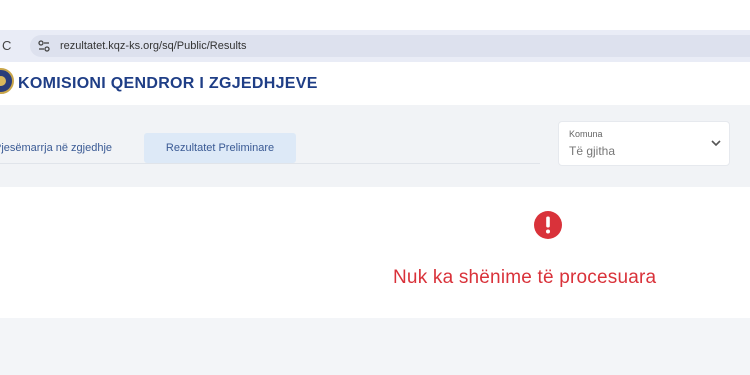 The height and width of the screenshot is (375, 750). Describe the element at coordinates (168, 83) in the screenshot. I see `org-name: KOMISIONI QENDROR I ZGJEDHJEVE` at that location.